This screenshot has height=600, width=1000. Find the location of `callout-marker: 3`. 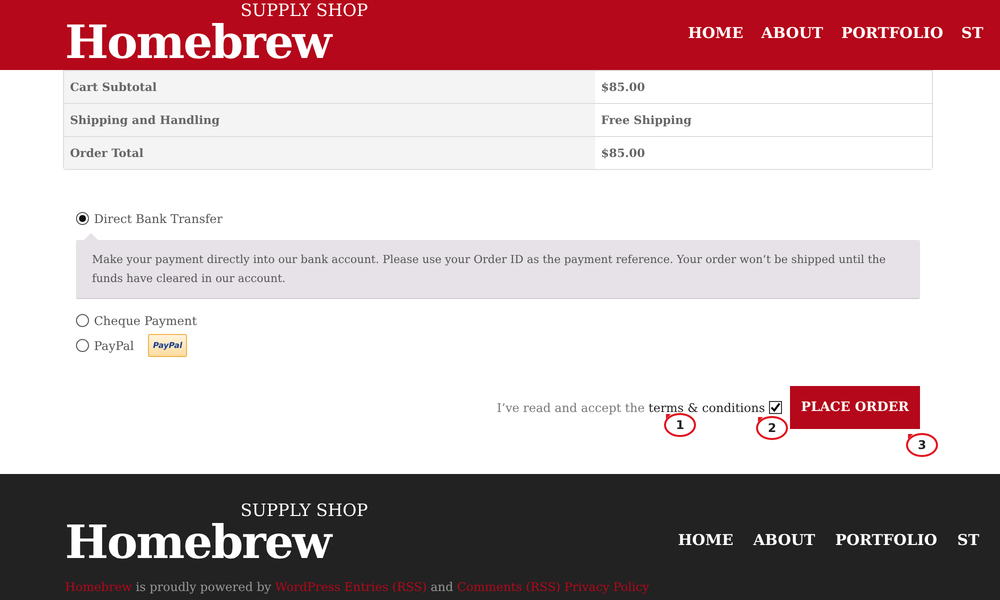

callout-marker: 3 is located at coordinates (922, 445).